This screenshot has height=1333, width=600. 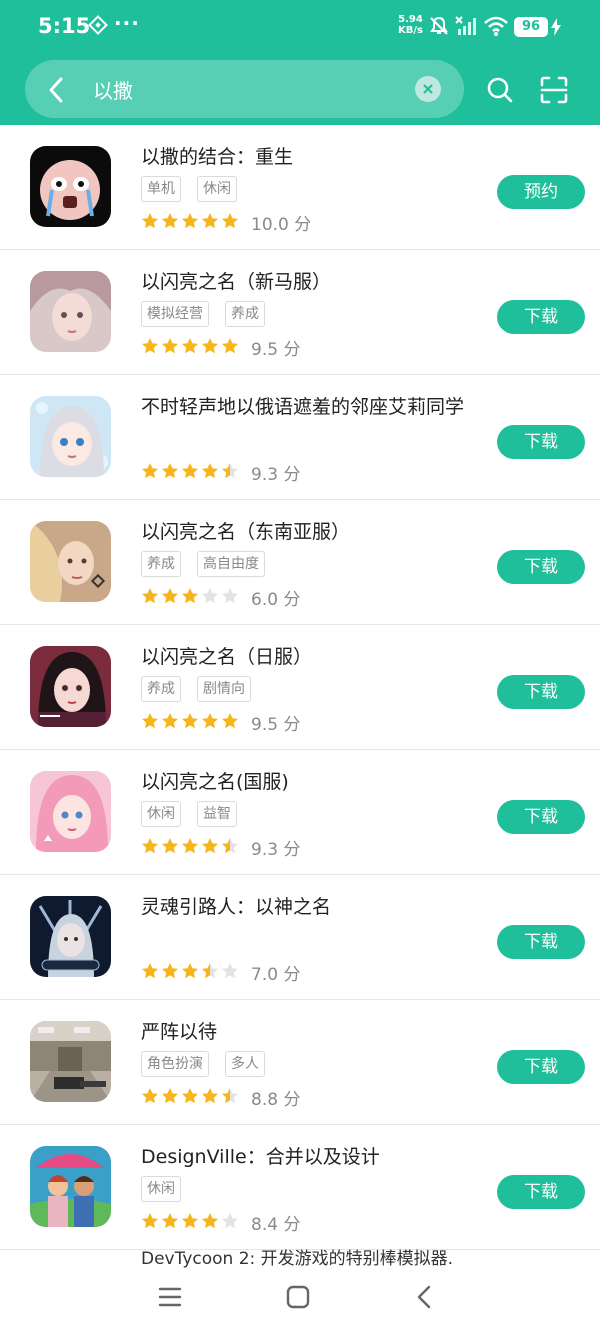 What do you see at coordinates (300, 187) in the screenshot?
I see `app-row-0: 以撒的结合：重生 单机 休闲 10.0 分 预约` at bounding box center [300, 187].